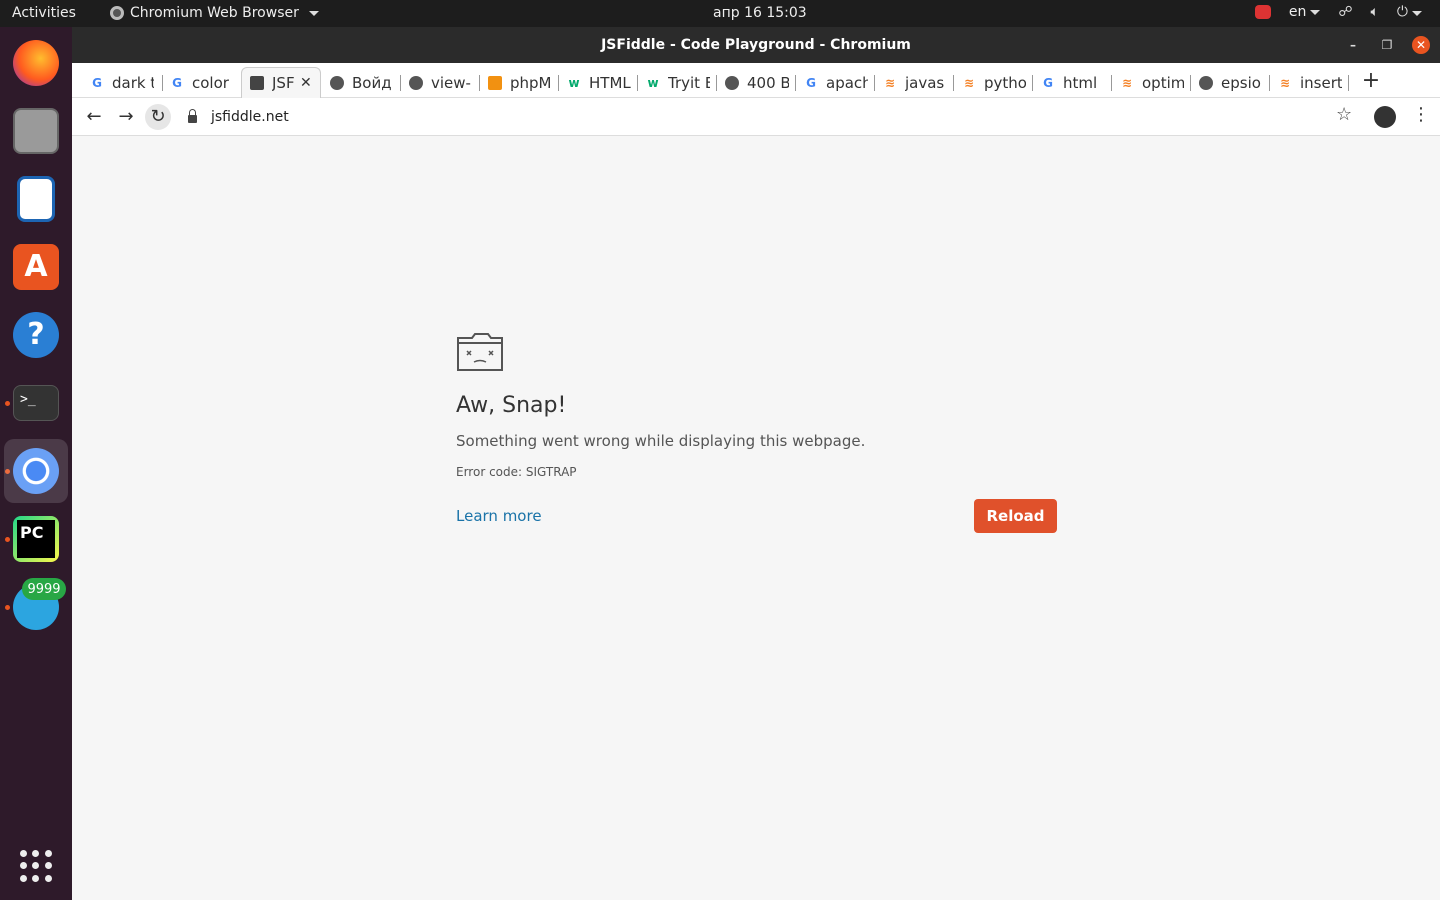 The image size is (1440, 900). I want to click on tab: Gdark t, so click(121, 82).